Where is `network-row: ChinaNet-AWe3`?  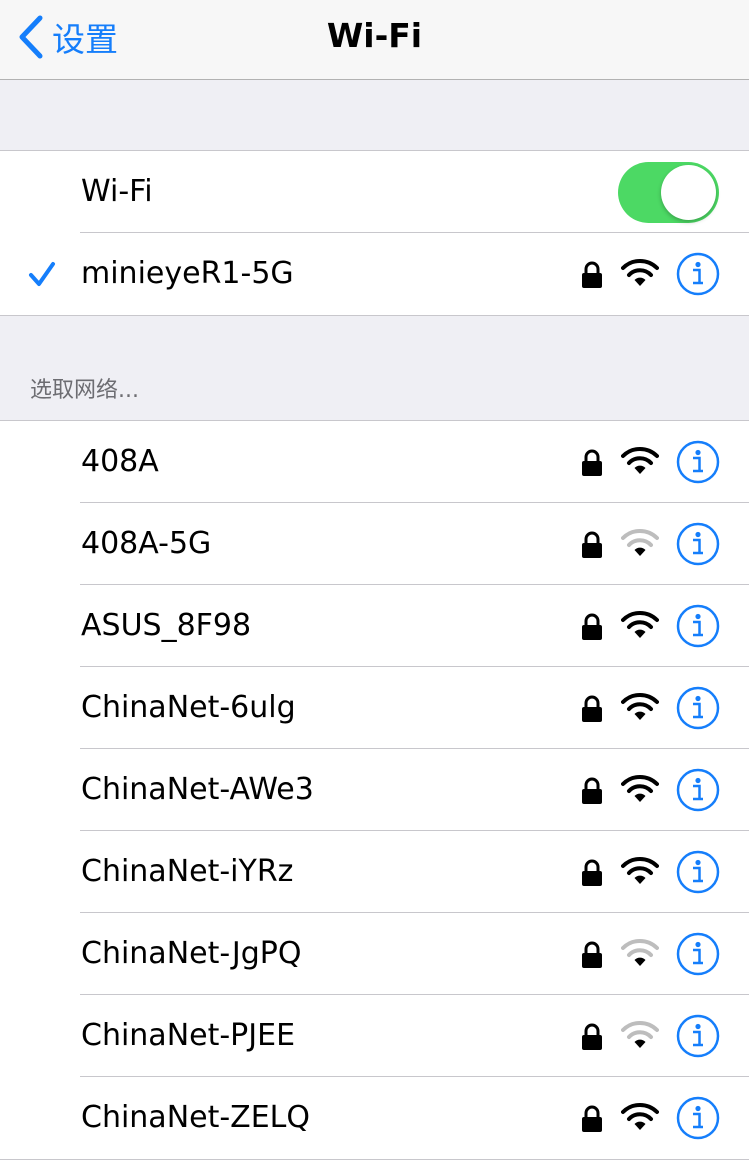
network-row: ChinaNet-AWe3 is located at coordinates (374, 790).